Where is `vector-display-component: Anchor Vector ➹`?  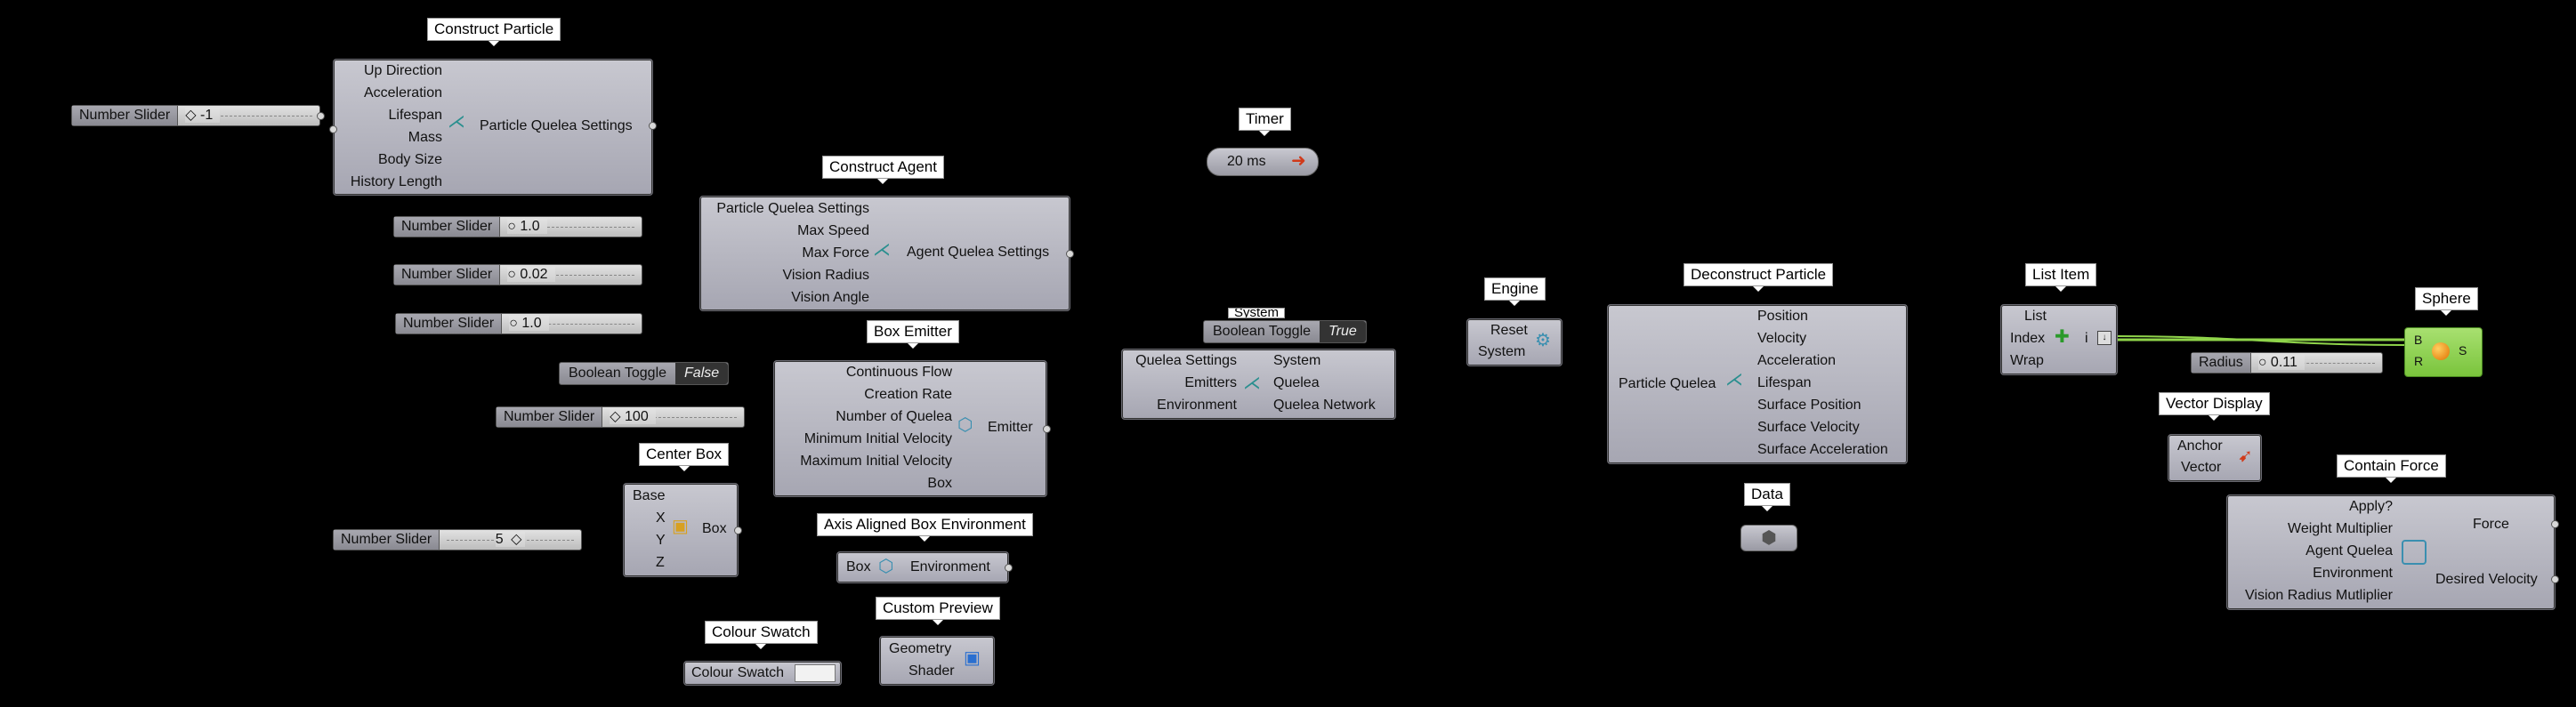 vector-display-component: Anchor Vector ➹ is located at coordinates (2215, 458).